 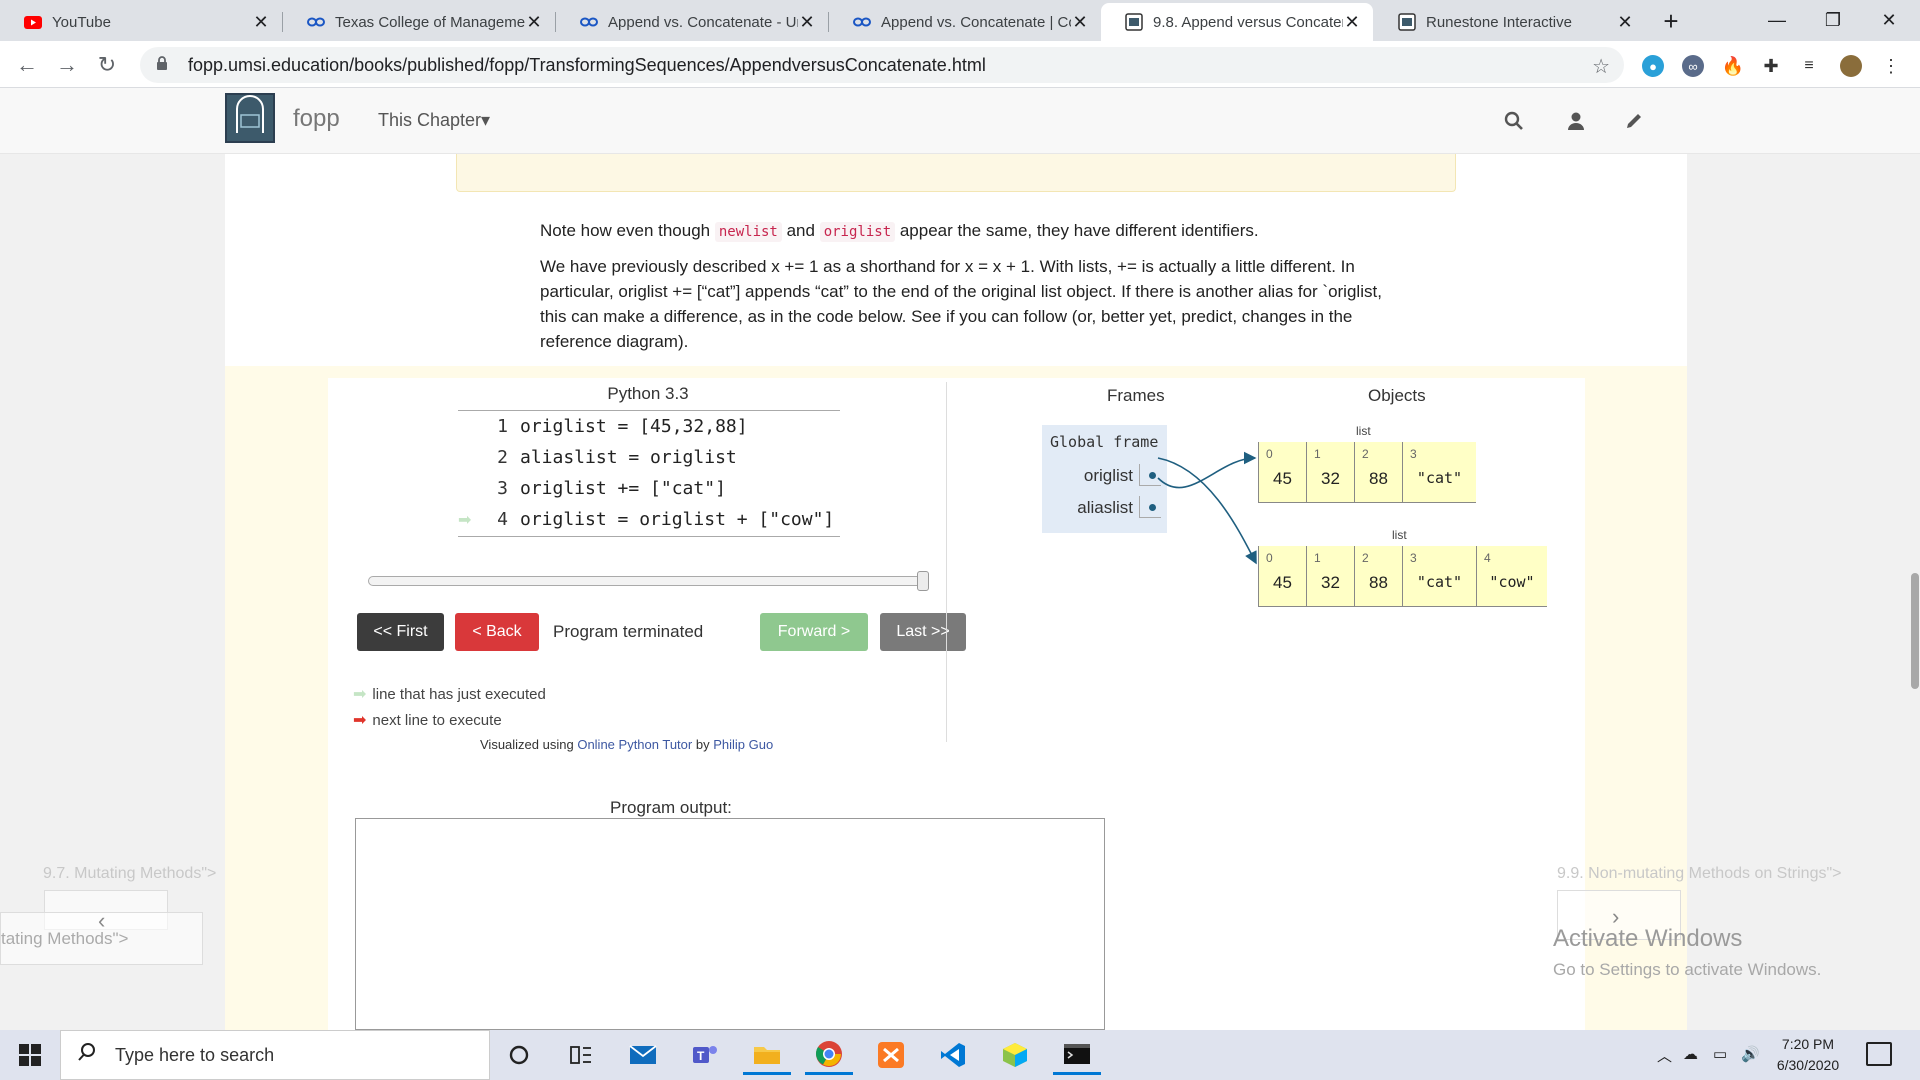 What do you see at coordinates (857, 232) in the screenshot?
I see `code-origlist: origlist` at bounding box center [857, 232].